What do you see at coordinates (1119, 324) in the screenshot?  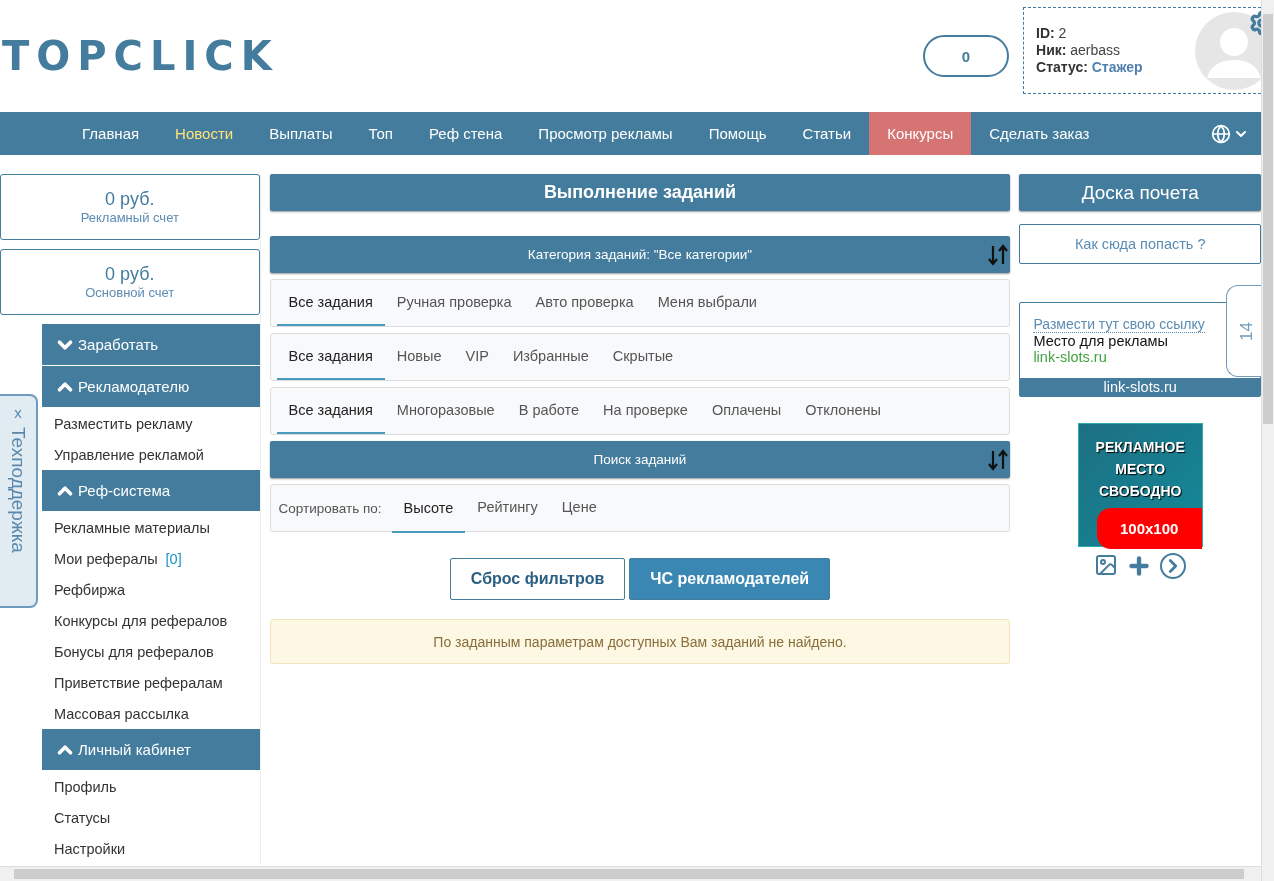 I see `ad-link: Размести тут свою ссылку` at bounding box center [1119, 324].